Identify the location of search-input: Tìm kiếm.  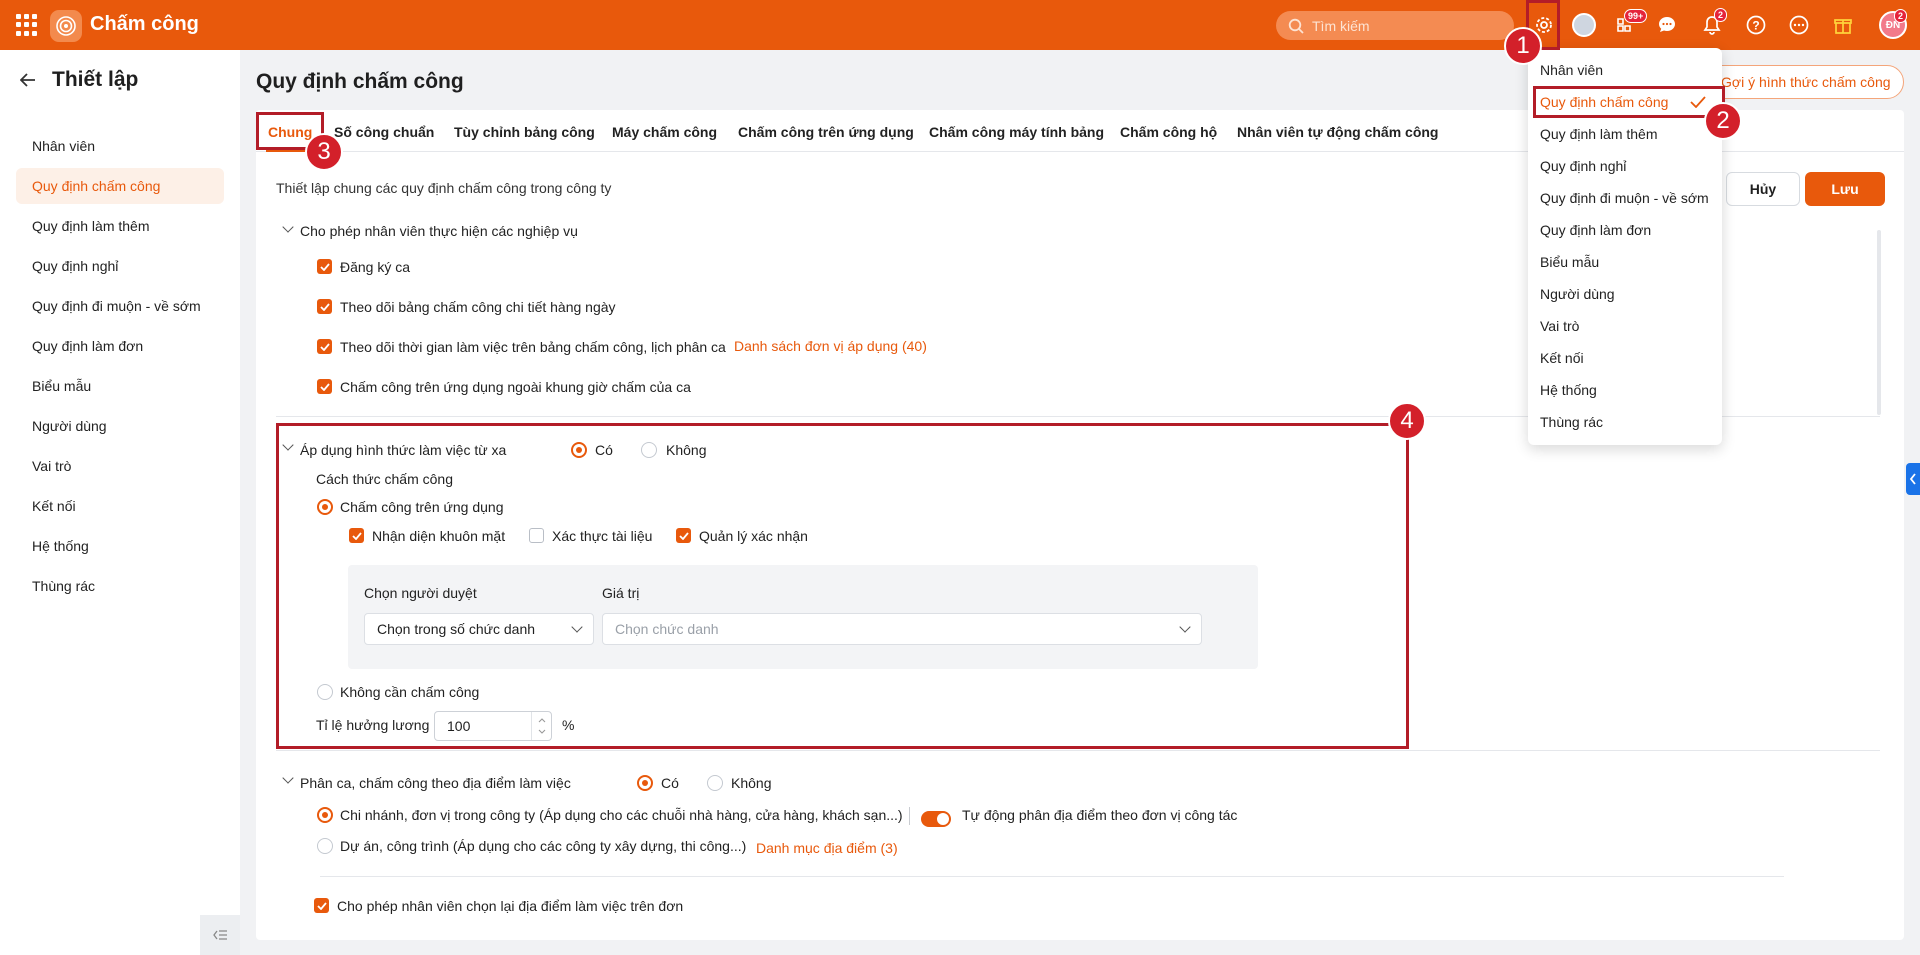
(1395, 25).